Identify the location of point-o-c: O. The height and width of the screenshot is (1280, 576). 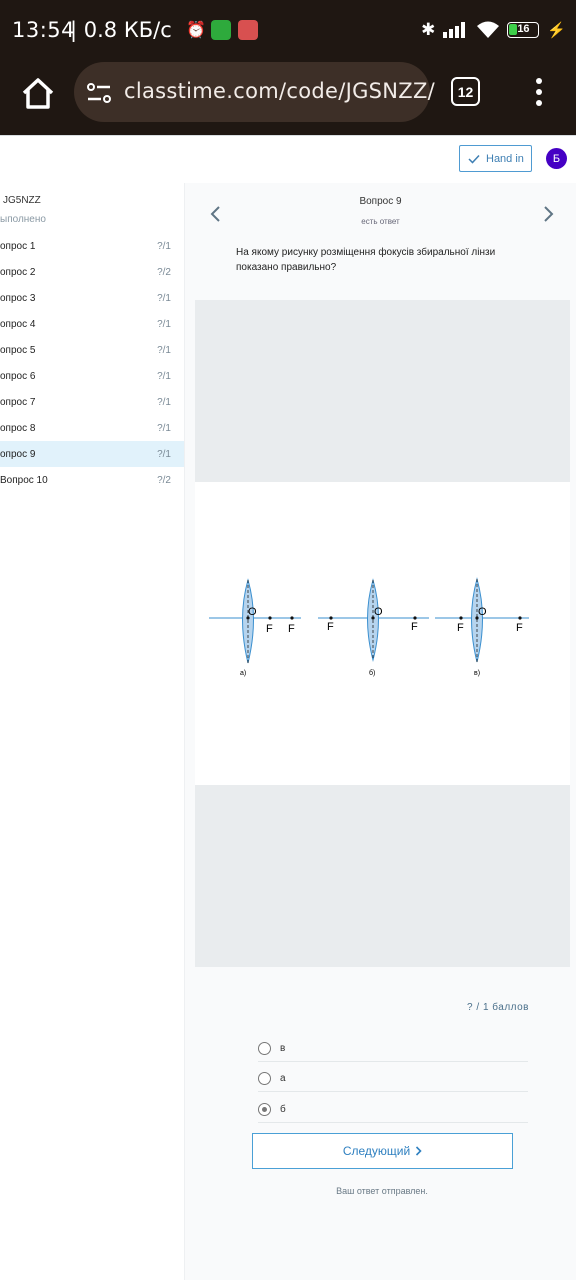
(482, 612).